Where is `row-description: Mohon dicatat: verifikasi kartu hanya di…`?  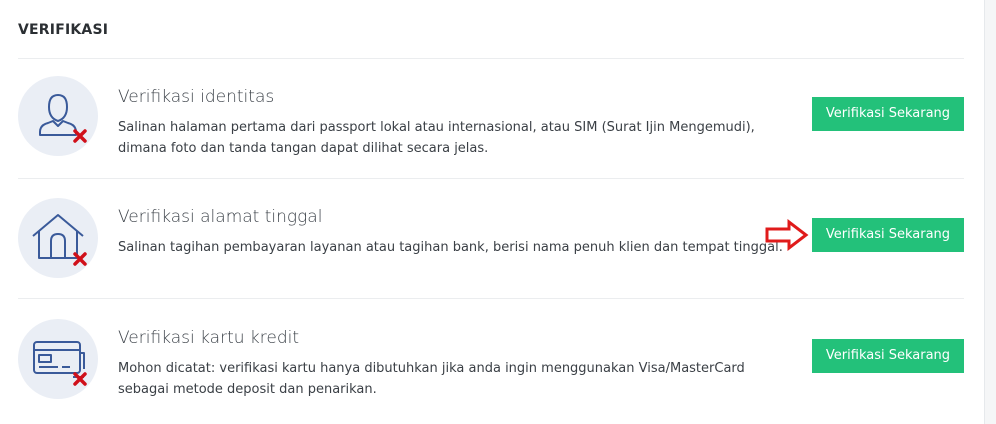
row-description: Mohon dicatat: verifikasi kartu hanya di… is located at coordinates (431, 379).